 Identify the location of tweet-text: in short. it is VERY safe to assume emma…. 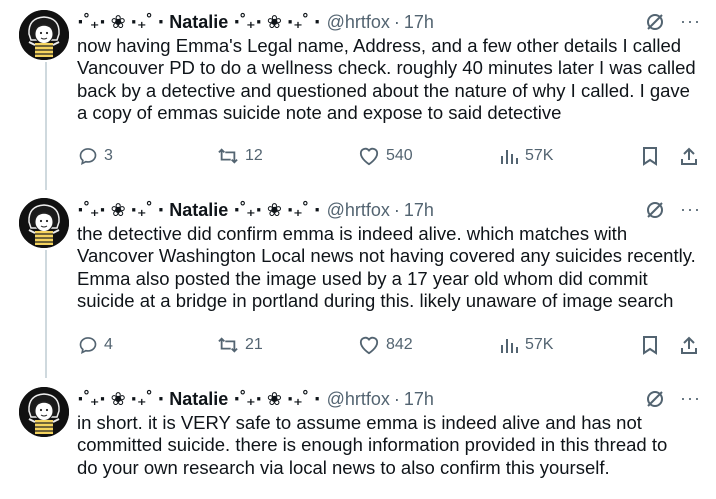
(392, 445).